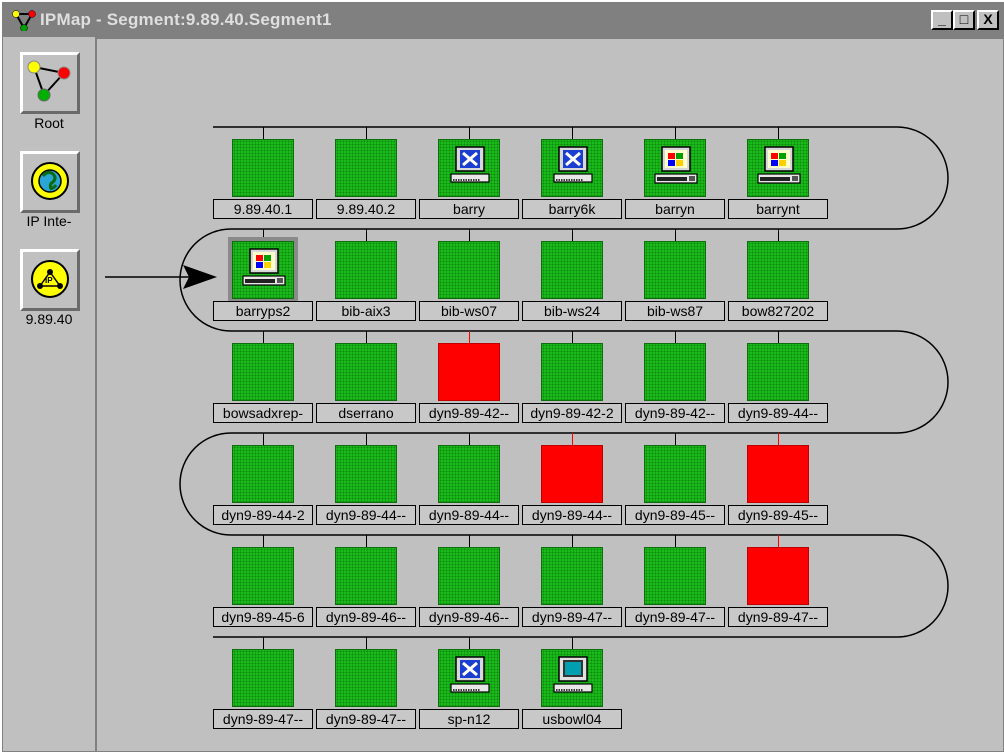 The image size is (1004, 752). Describe the element at coordinates (263, 413) in the screenshot. I see `node-label: bowsadxrep-` at that location.